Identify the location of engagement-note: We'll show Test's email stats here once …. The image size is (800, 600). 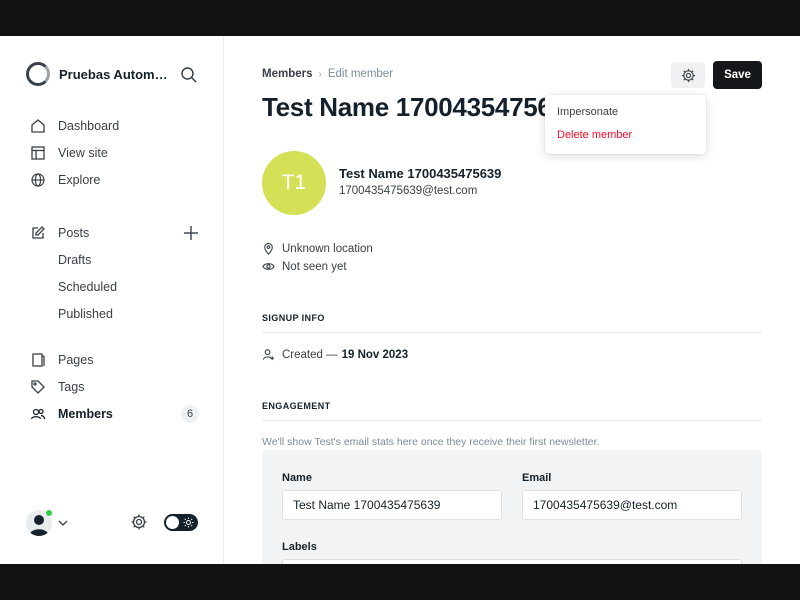
(431, 442).